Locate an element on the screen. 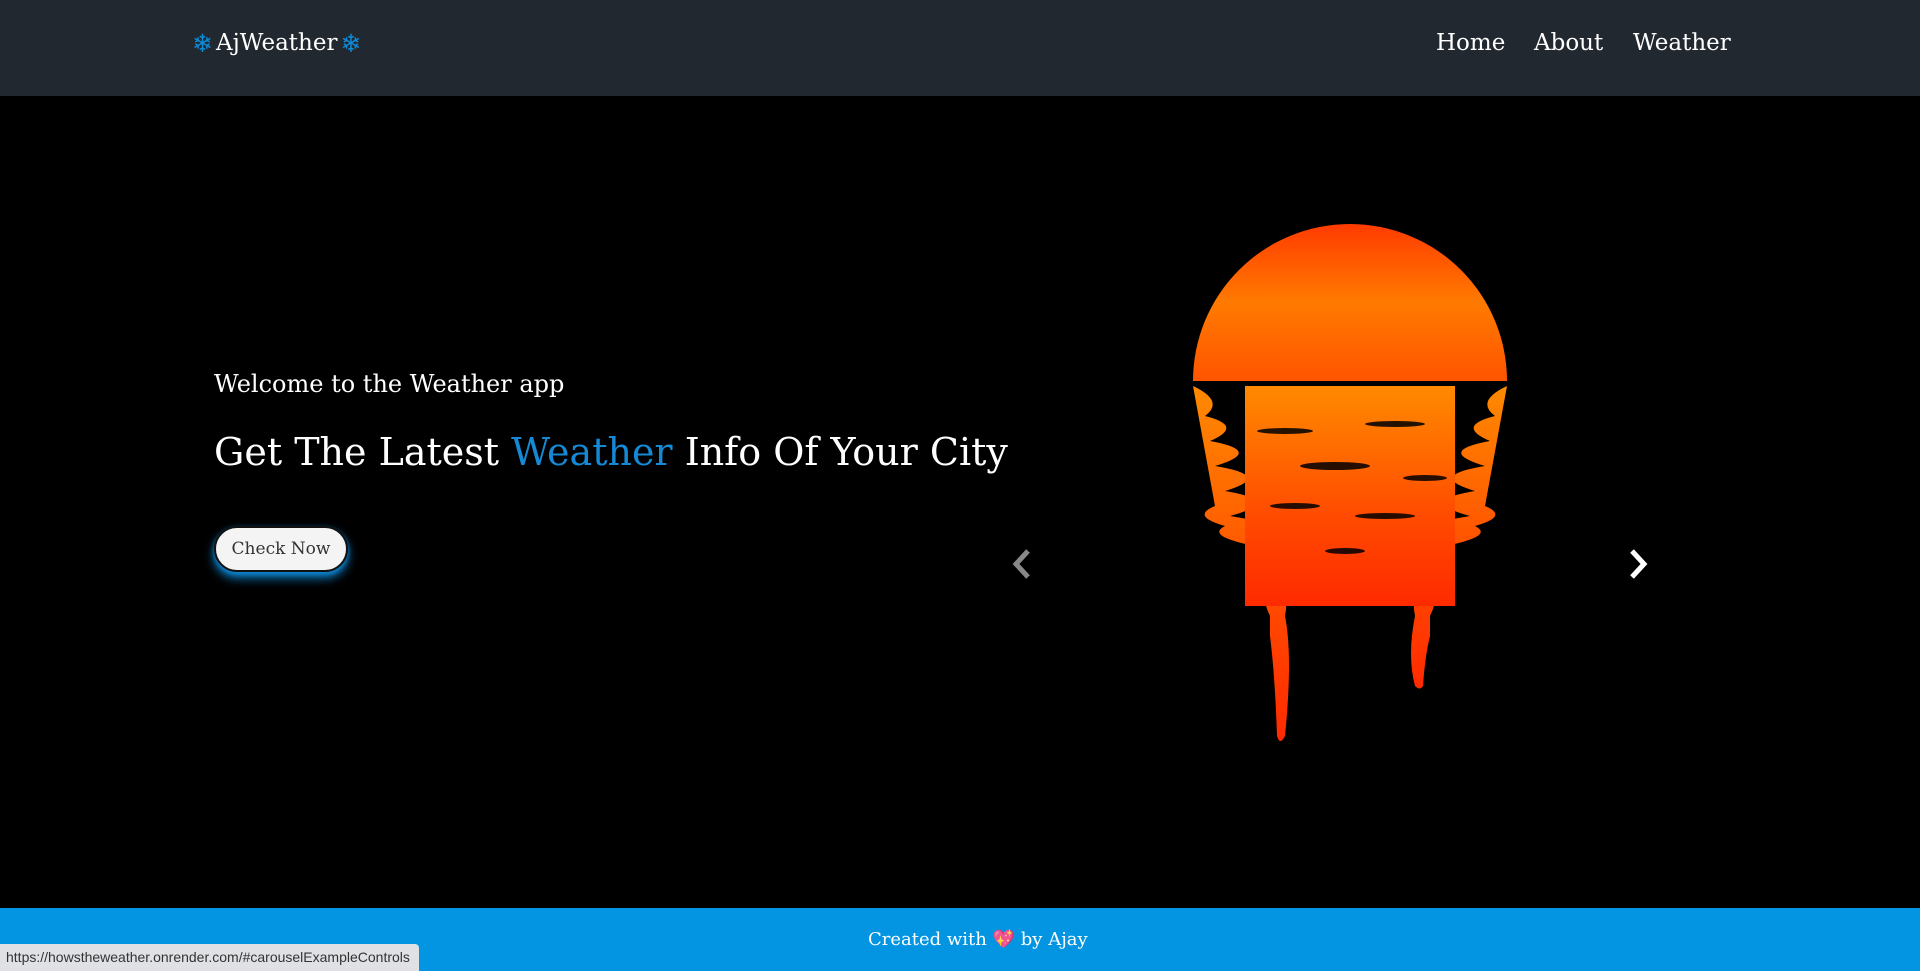  footer-post: by Ajay is located at coordinates (1054, 939).